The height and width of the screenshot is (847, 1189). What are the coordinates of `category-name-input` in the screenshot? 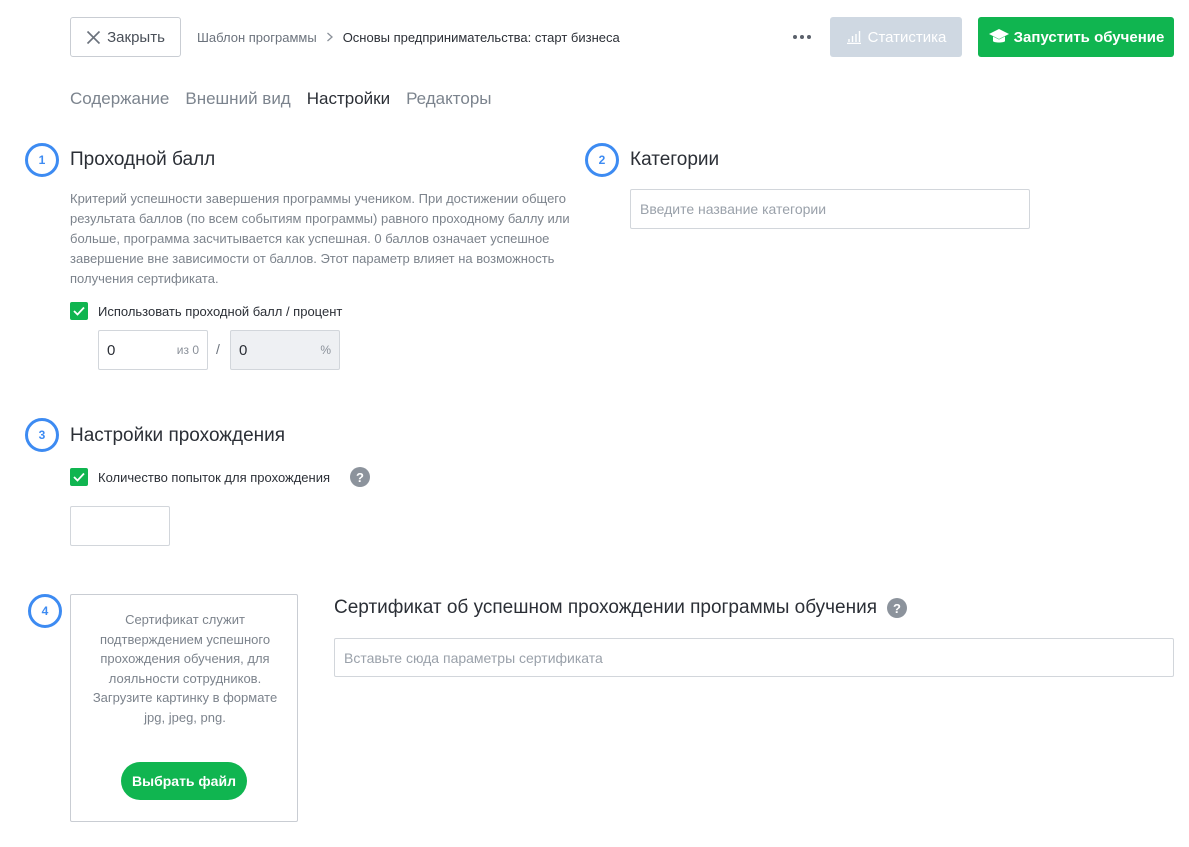 It's located at (830, 209).